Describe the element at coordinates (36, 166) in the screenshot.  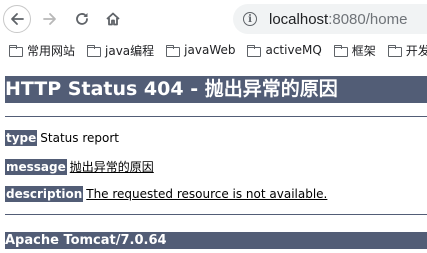
I see `message-label: message` at that location.